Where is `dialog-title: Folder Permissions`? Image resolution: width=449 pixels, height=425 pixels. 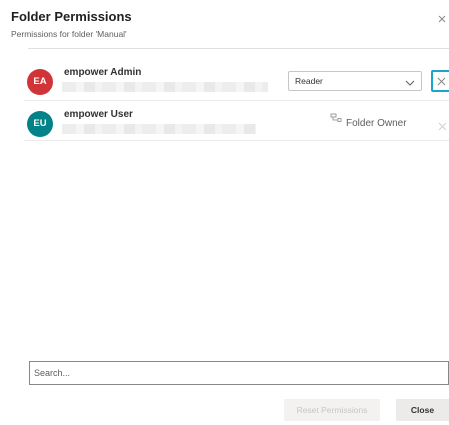
dialog-title: Folder Permissions is located at coordinates (71, 16).